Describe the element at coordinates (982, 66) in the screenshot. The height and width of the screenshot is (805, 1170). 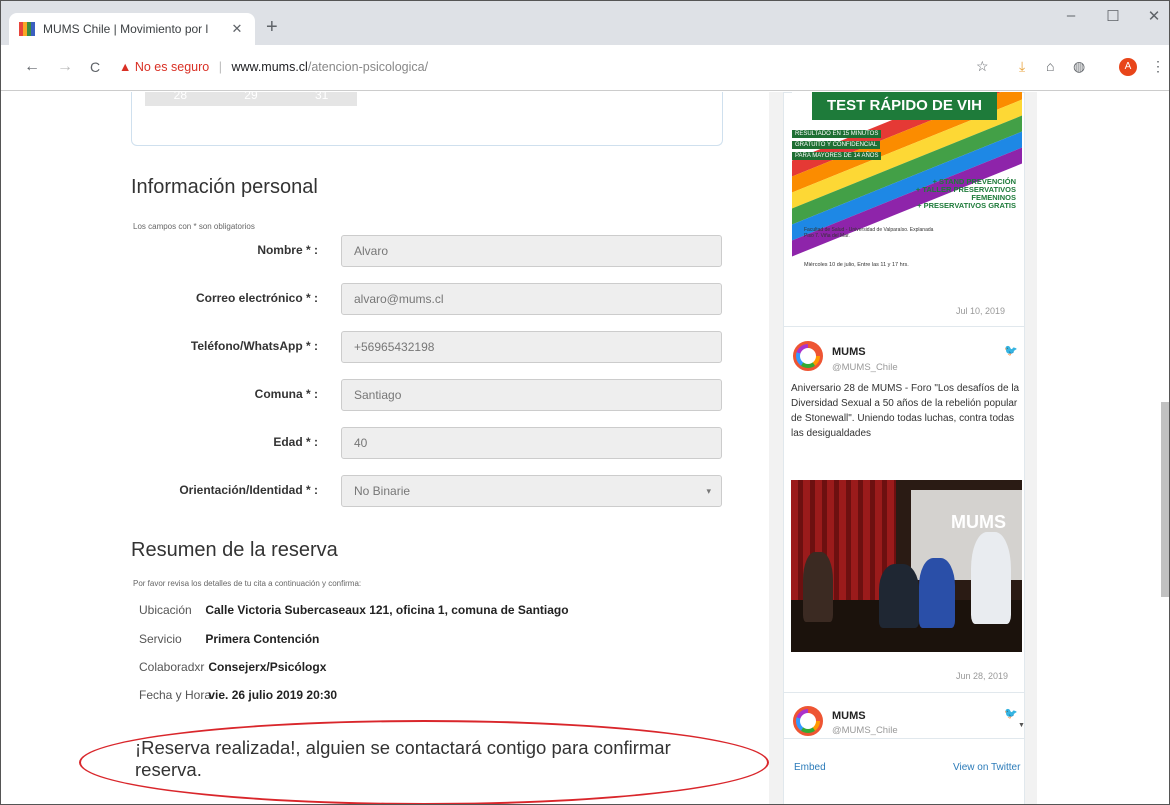
I see `bookmark-star-icon: ☆` at that location.